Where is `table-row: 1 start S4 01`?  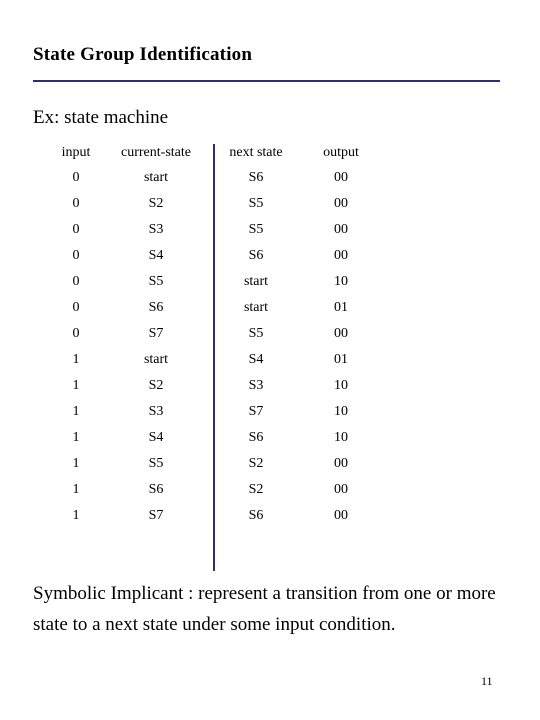
table-row: 1 start S4 01 is located at coordinates (215, 360).